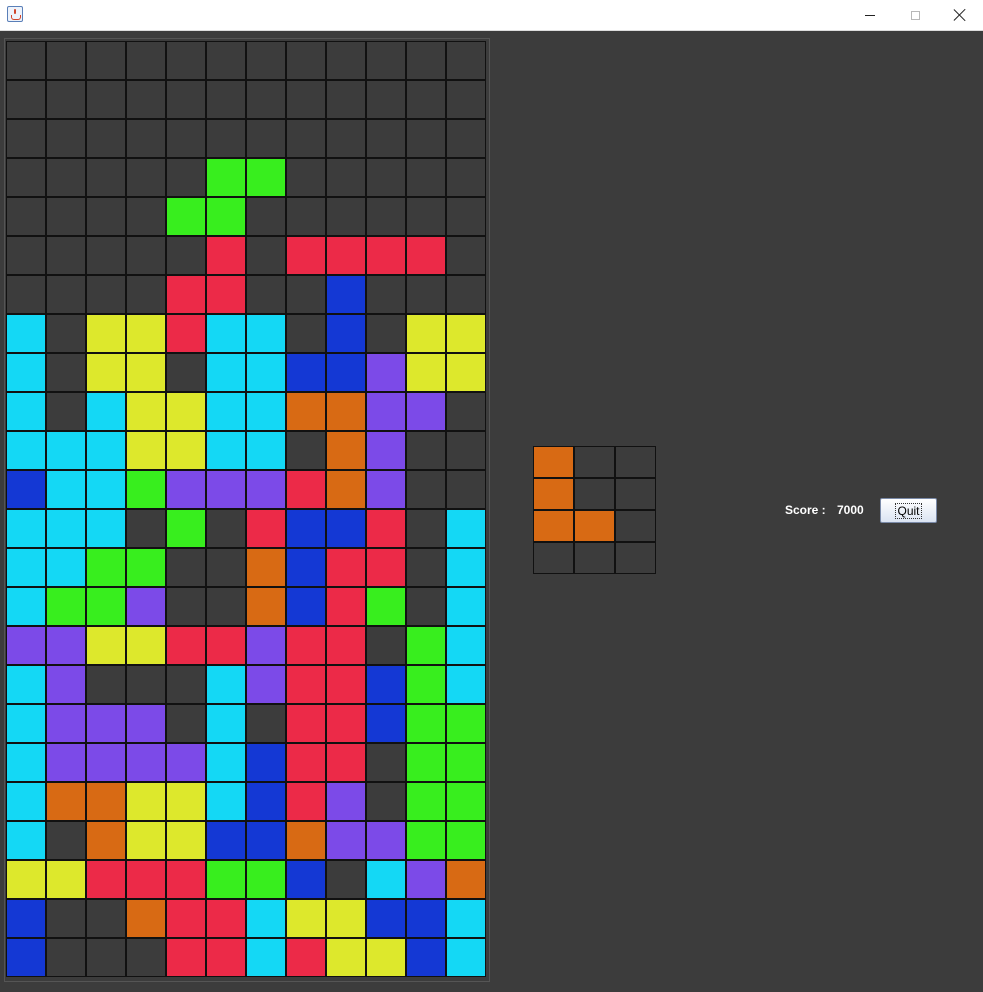 The width and height of the screenshot is (983, 992). I want to click on preview-cell-block, so click(594, 526).